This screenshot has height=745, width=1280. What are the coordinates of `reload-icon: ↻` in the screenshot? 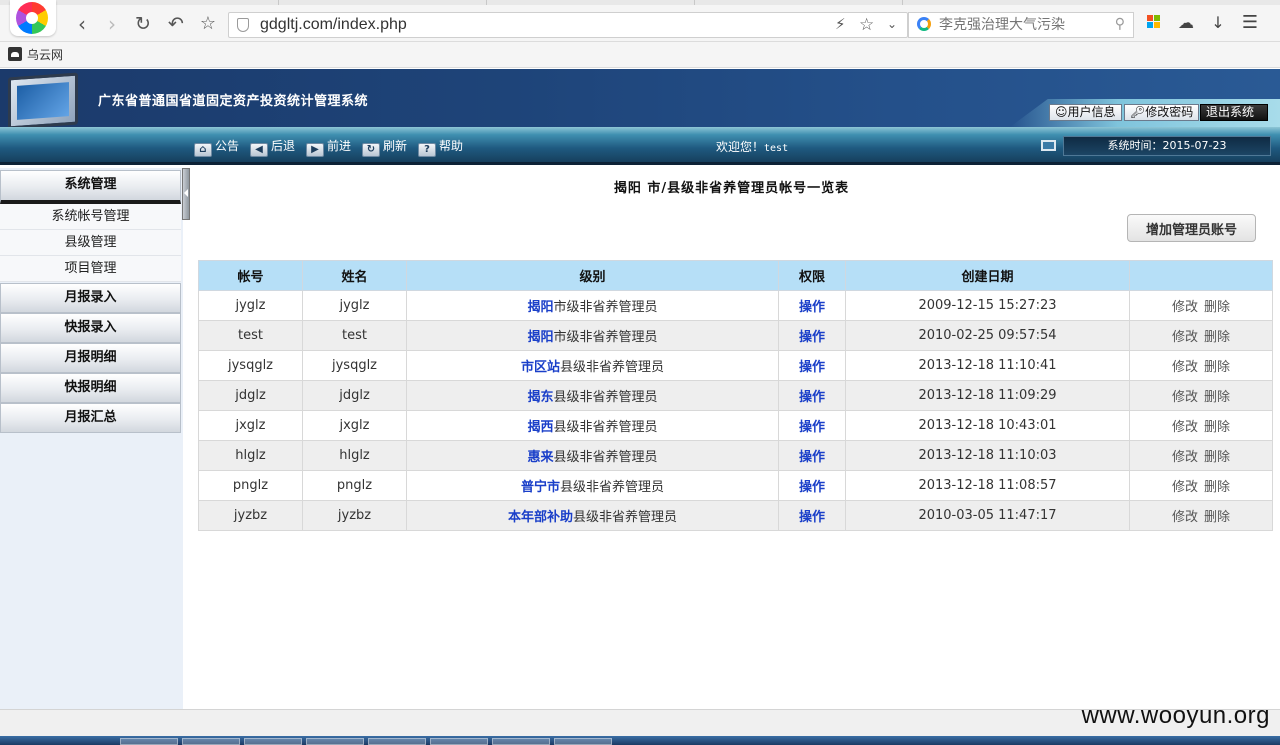 It's located at (143, 24).